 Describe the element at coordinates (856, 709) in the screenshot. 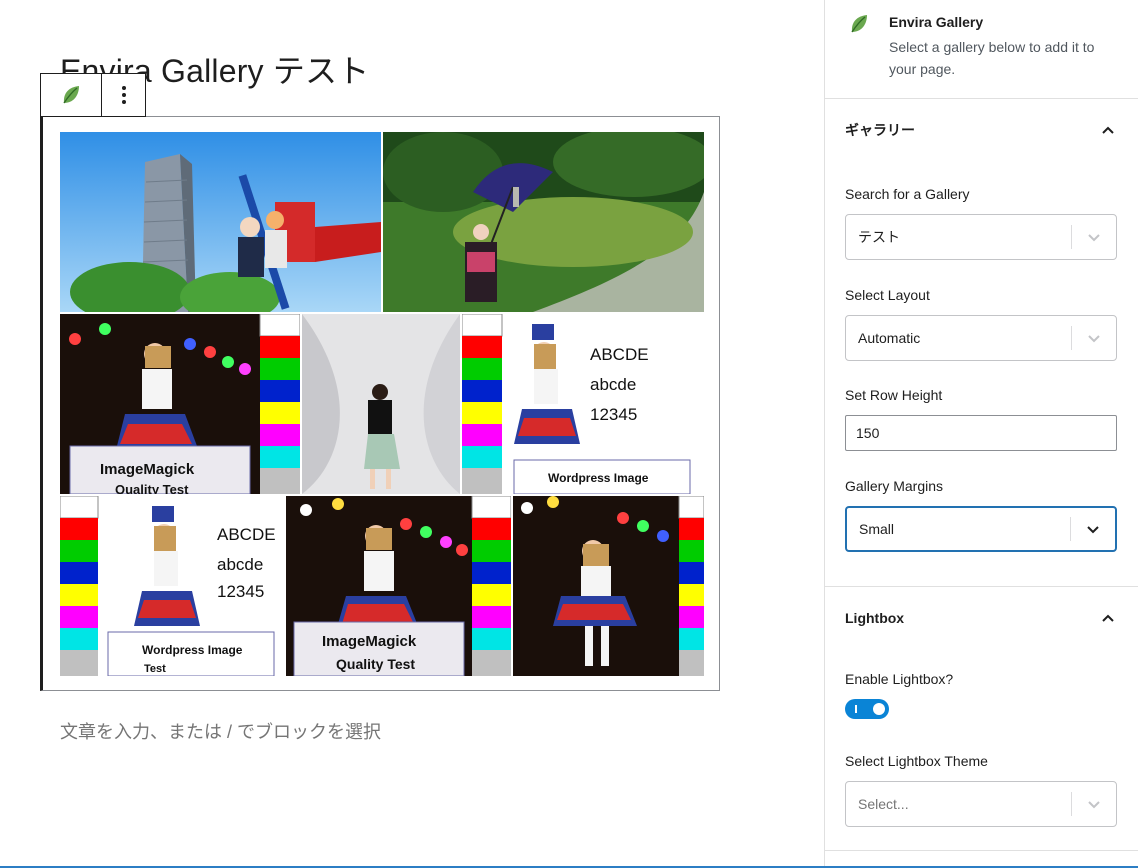

I see `toggle-on-mark` at that location.